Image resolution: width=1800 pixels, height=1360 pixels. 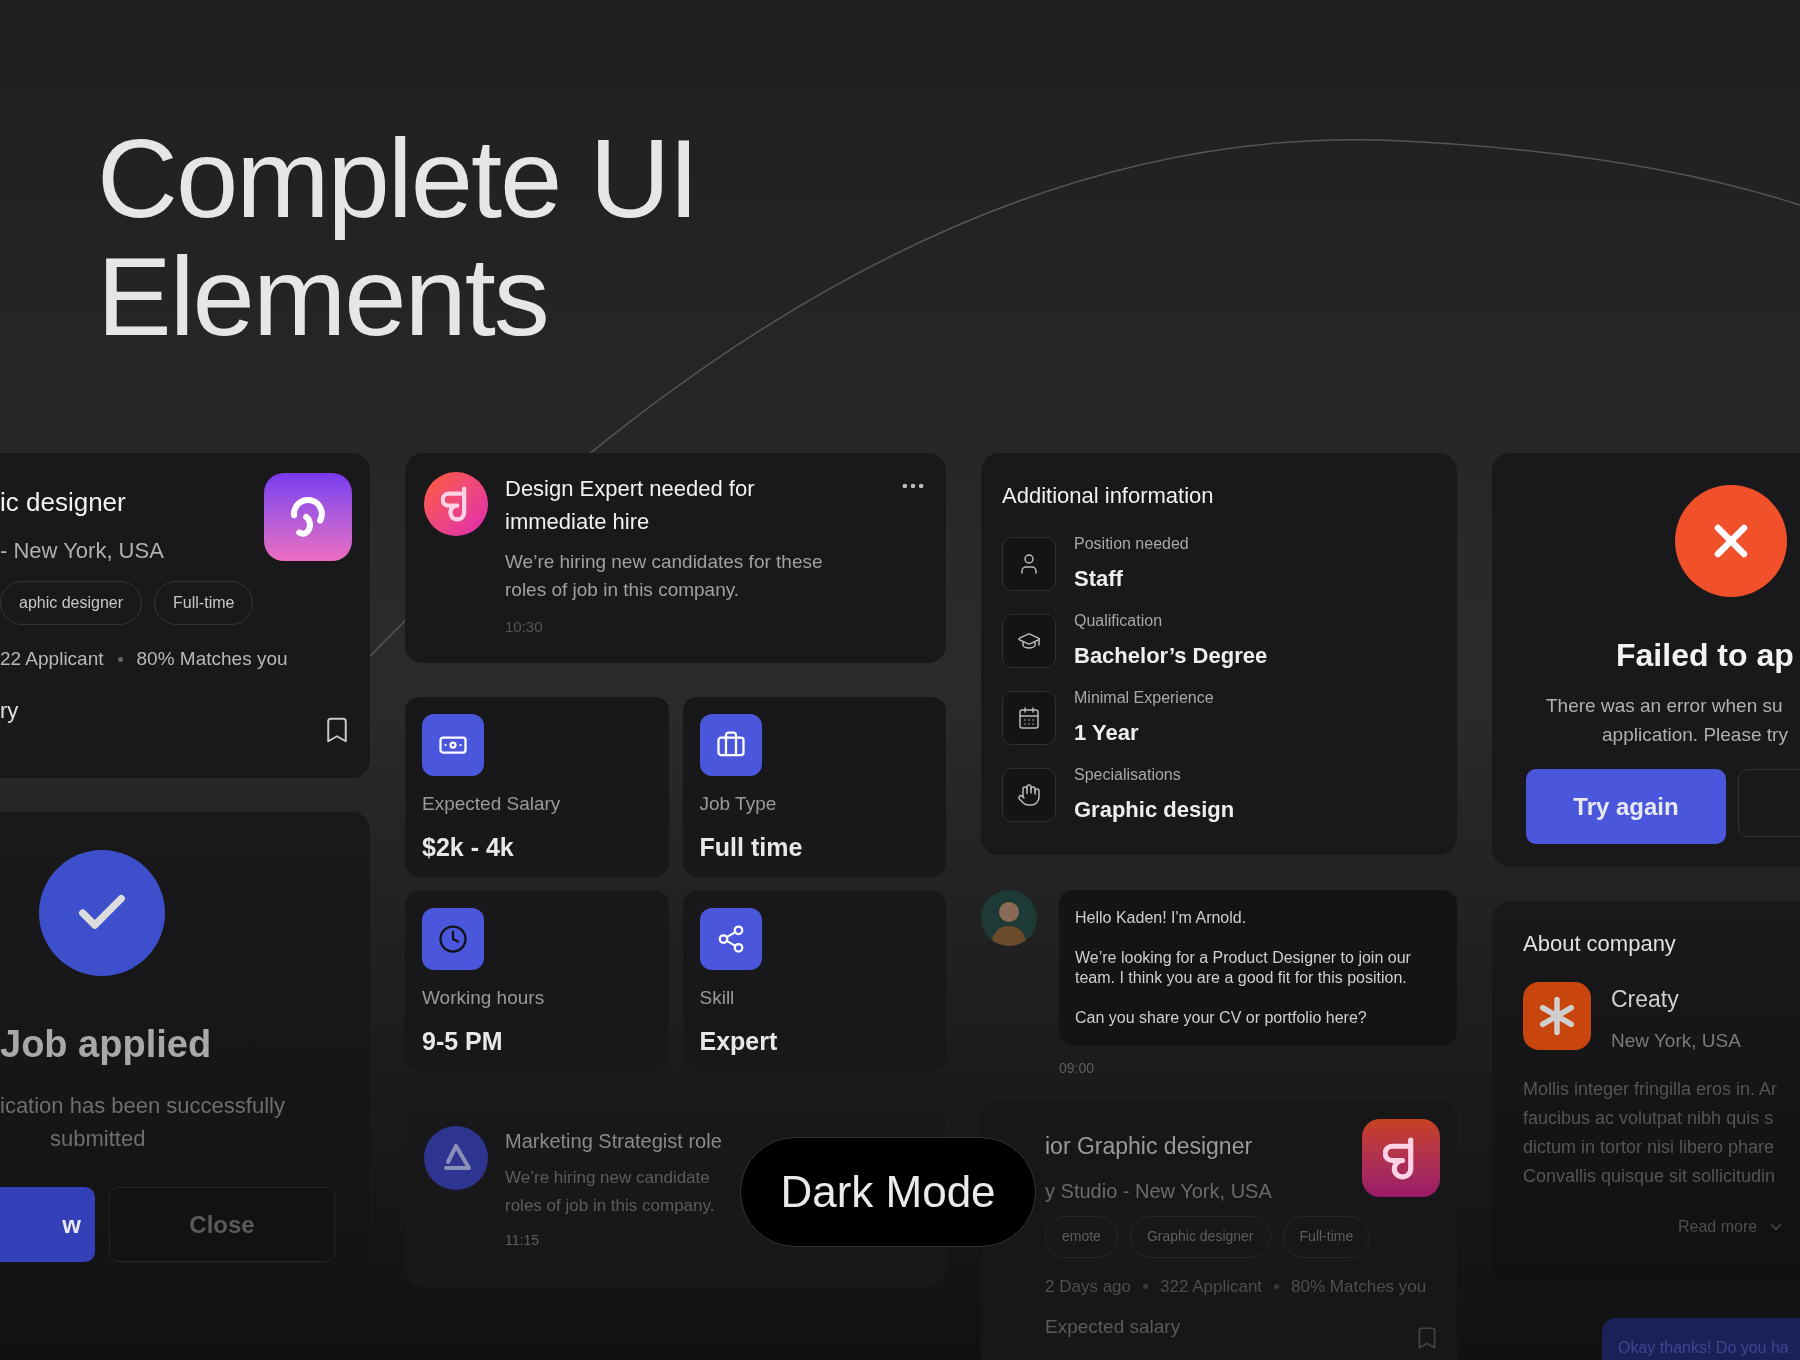 What do you see at coordinates (63, 502) in the screenshot?
I see `job-title: ic designer` at bounding box center [63, 502].